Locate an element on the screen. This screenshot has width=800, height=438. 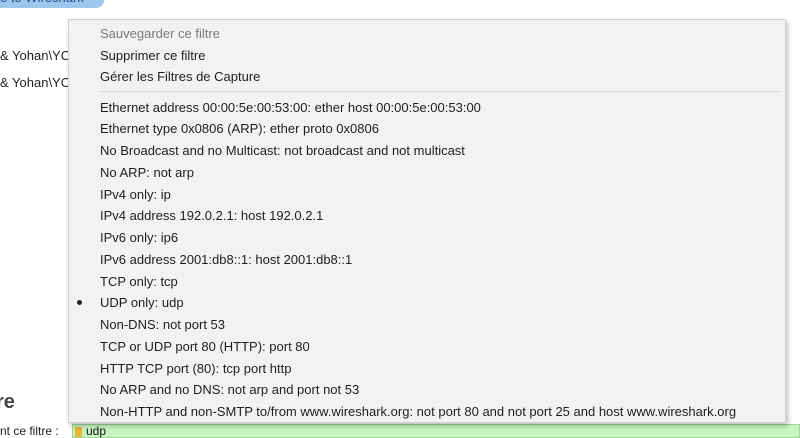
menu-item-delete-filter: Supprimer ce filtre is located at coordinates (152, 56).